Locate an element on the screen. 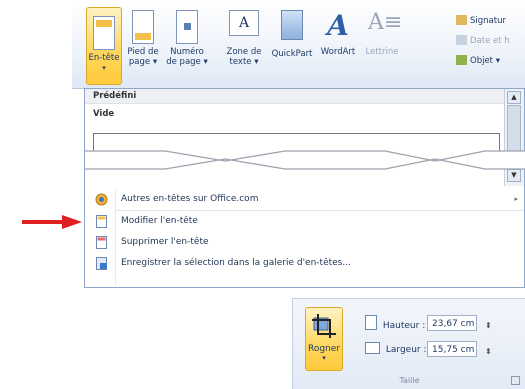 The image size is (525, 389). signature-label: Signatur is located at coordinates (488, 21).